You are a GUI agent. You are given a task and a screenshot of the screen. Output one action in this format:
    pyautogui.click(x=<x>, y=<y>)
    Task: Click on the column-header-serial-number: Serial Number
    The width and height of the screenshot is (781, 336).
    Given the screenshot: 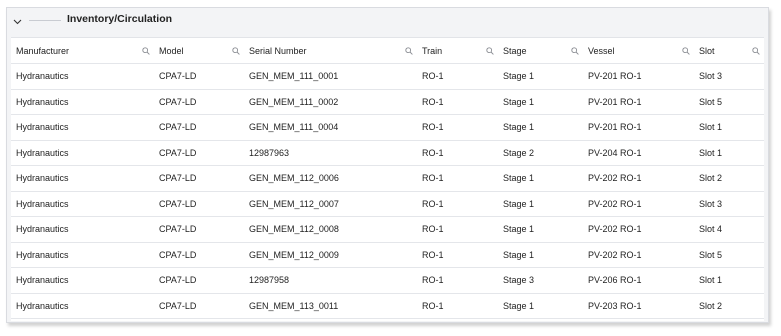 What is the action you would take?
    pyautogui.click(x=330, y=50)
    